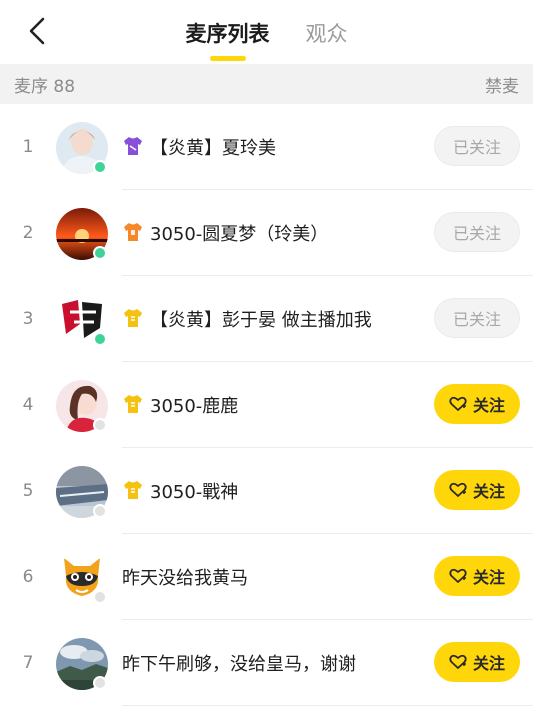  I want to click on queue-index: 2, so click(28, 233).